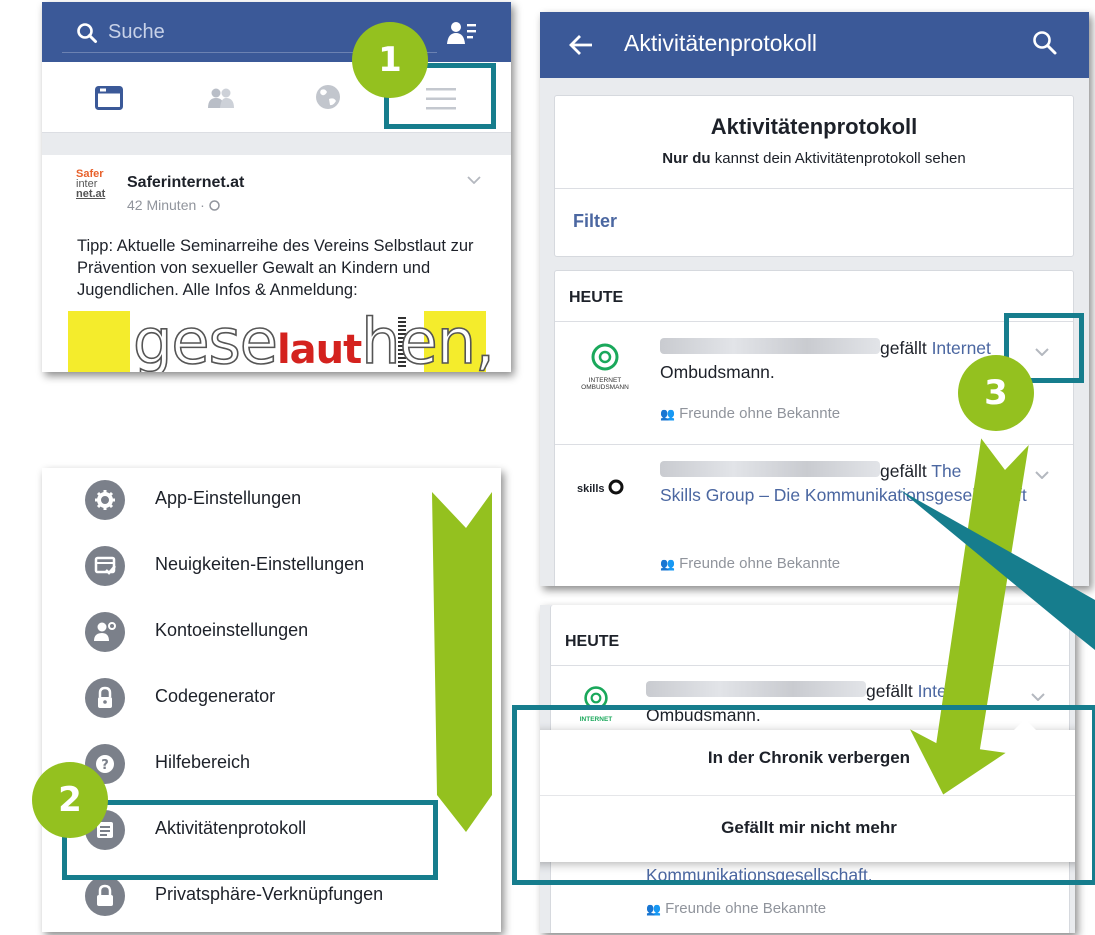 Image resolution: width=1095 pixels, height=935 pixels. What do you see at coordinates (105, 698) in the screenshot?
I see `lock-icon` at bounding box center [105, 698].